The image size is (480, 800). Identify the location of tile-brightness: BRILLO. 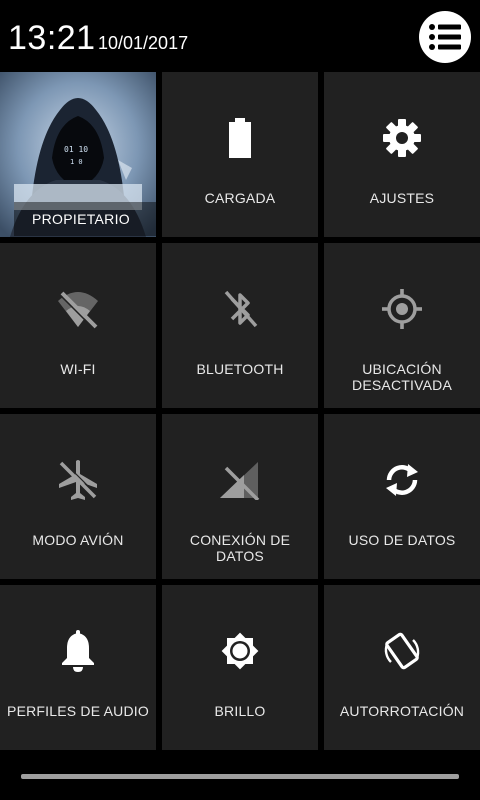
(240, 667).